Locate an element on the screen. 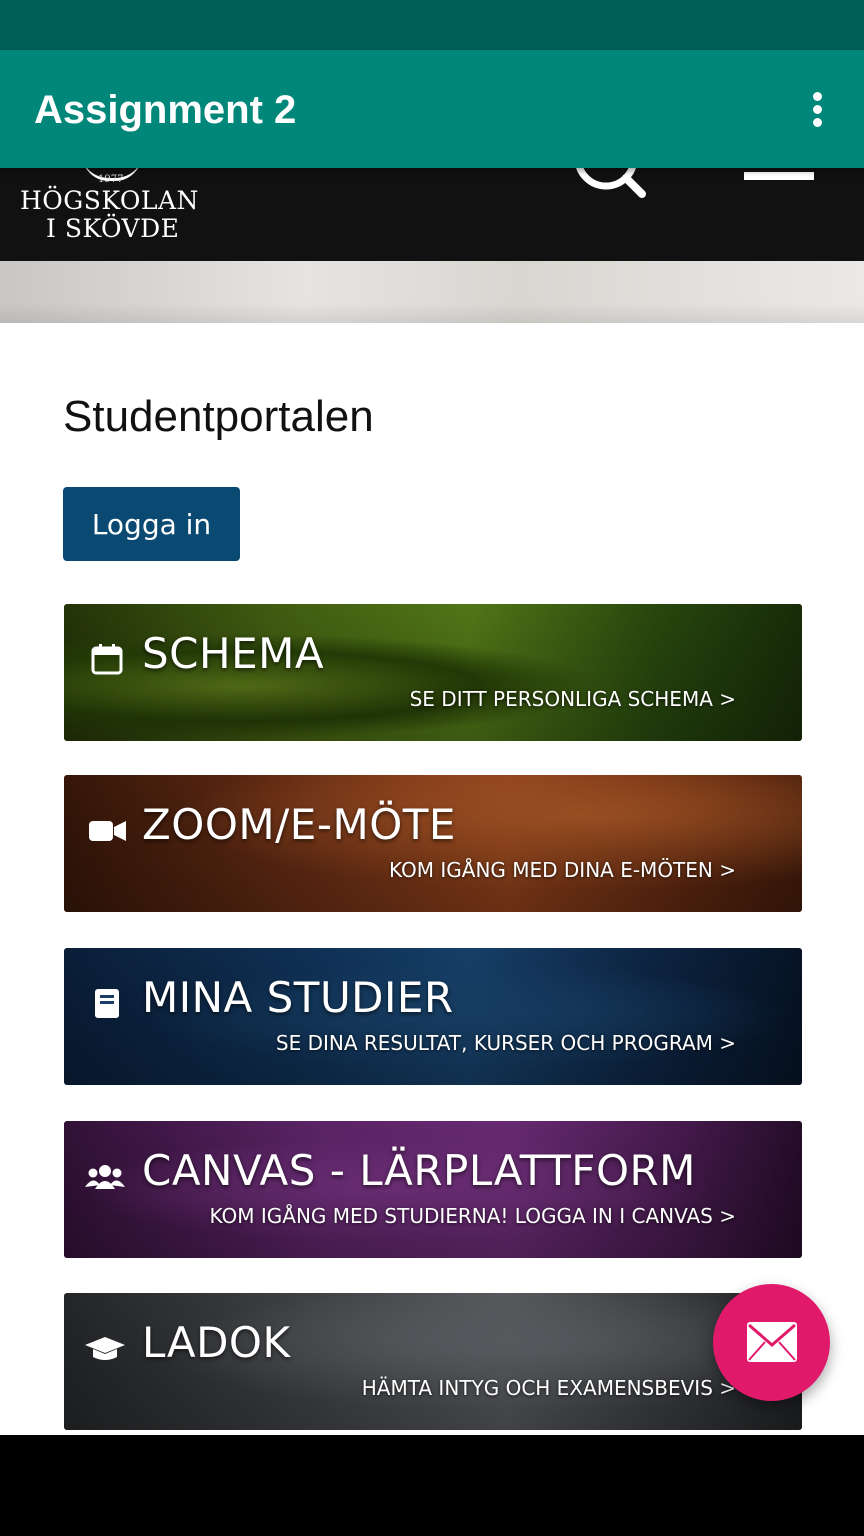  tile-subtitle: SE DITT PERSONLIGA SCHEMA > is located at coordinates (572, 699).